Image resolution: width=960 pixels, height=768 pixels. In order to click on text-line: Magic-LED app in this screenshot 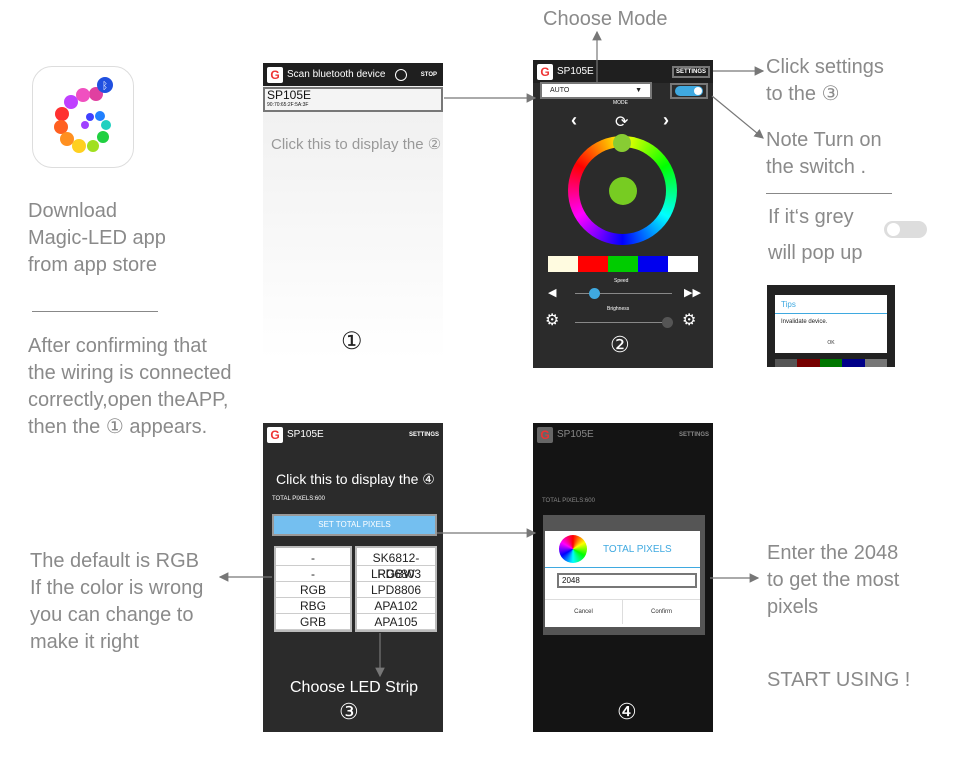, I will do `click(97, 238)`.